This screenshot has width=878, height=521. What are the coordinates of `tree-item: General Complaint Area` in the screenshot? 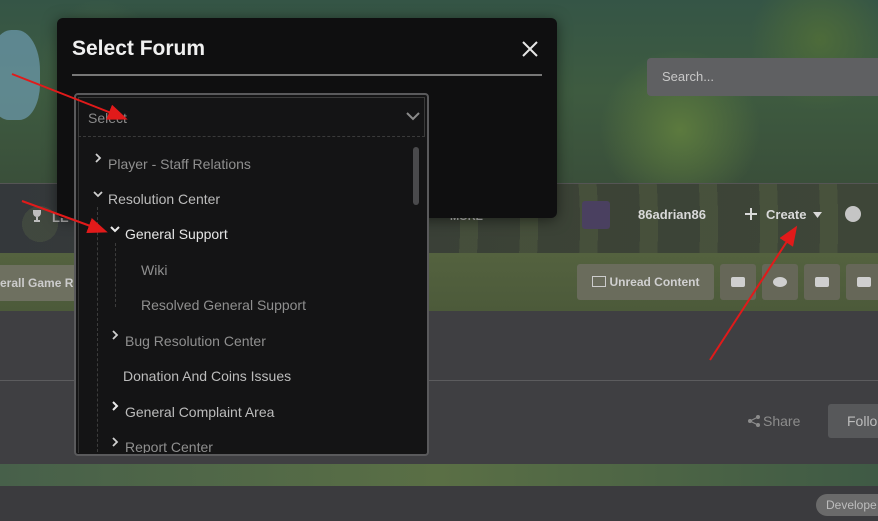 It's located at (199, 412).